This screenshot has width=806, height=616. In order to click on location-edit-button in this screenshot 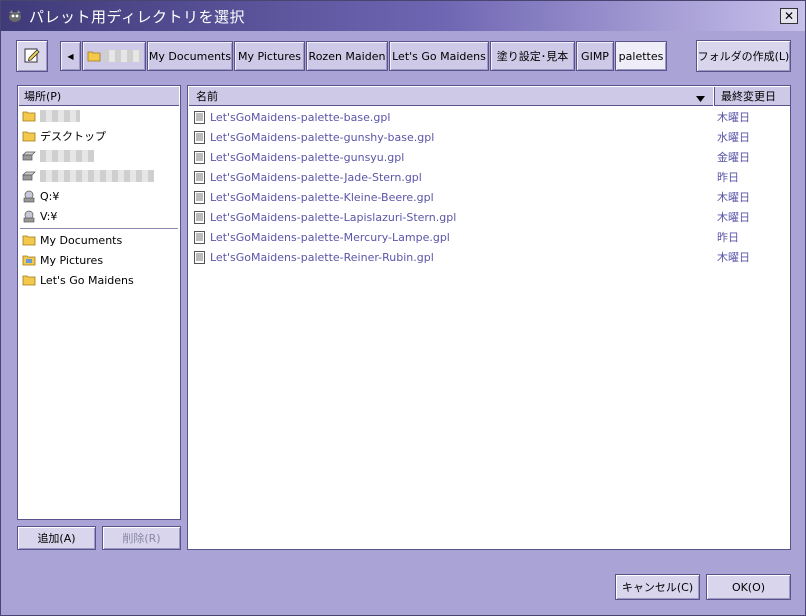, I will do `click(32, 56)`.